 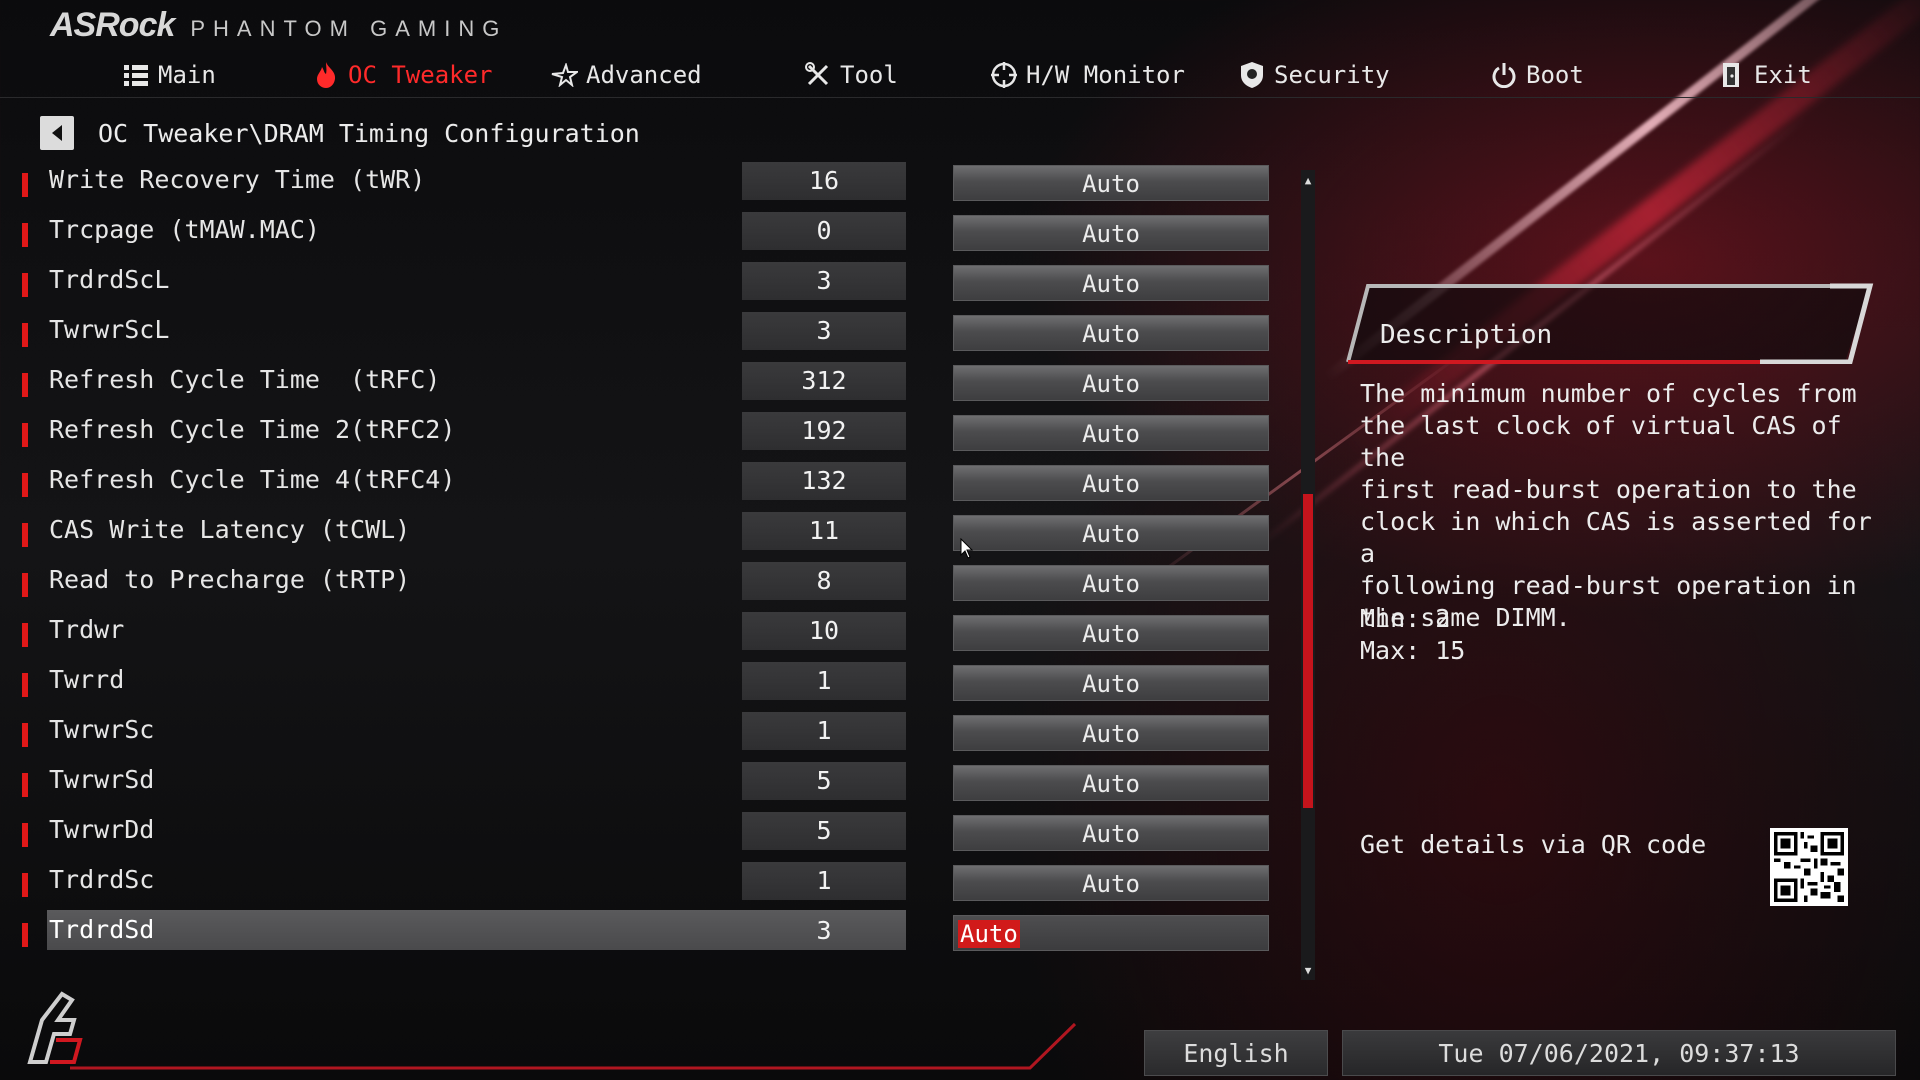 I want to click on crosshair-icon, so click(x=1004, y=75).